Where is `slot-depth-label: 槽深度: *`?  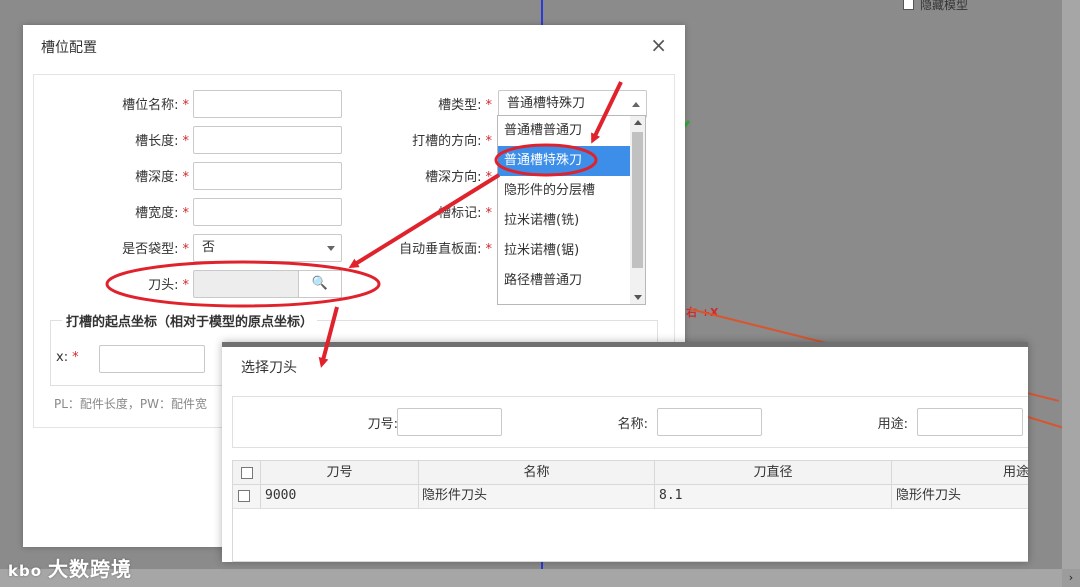 slot-depth-label: 槽深度: * is located at coordinates (162, 177).